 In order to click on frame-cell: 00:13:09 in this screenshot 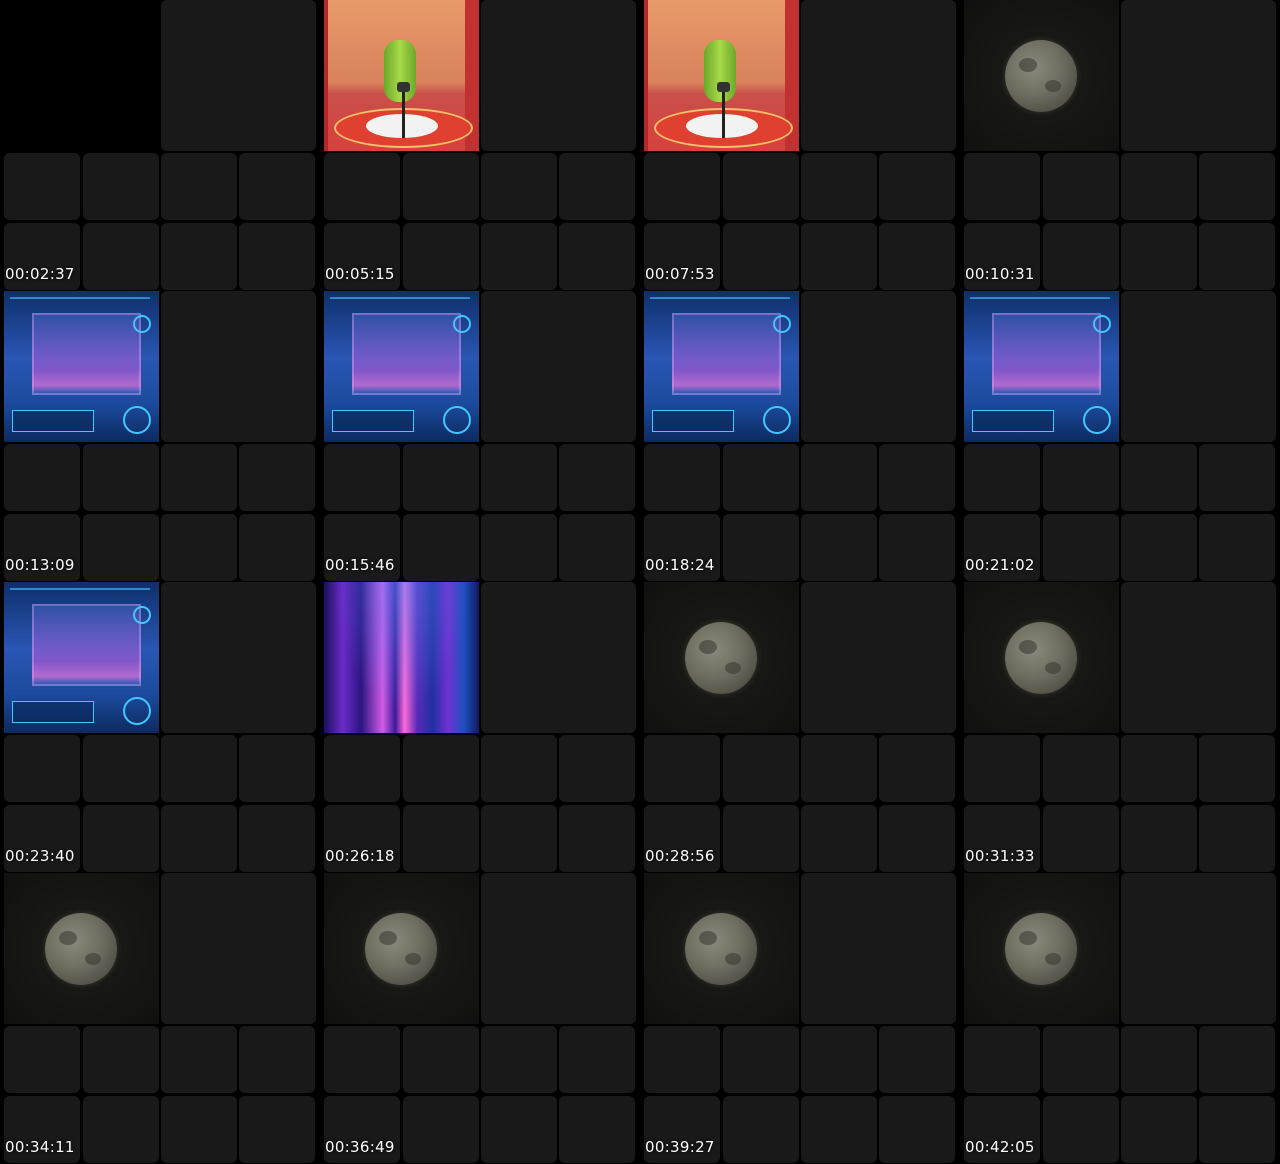, I will do `click(160, 436)`.